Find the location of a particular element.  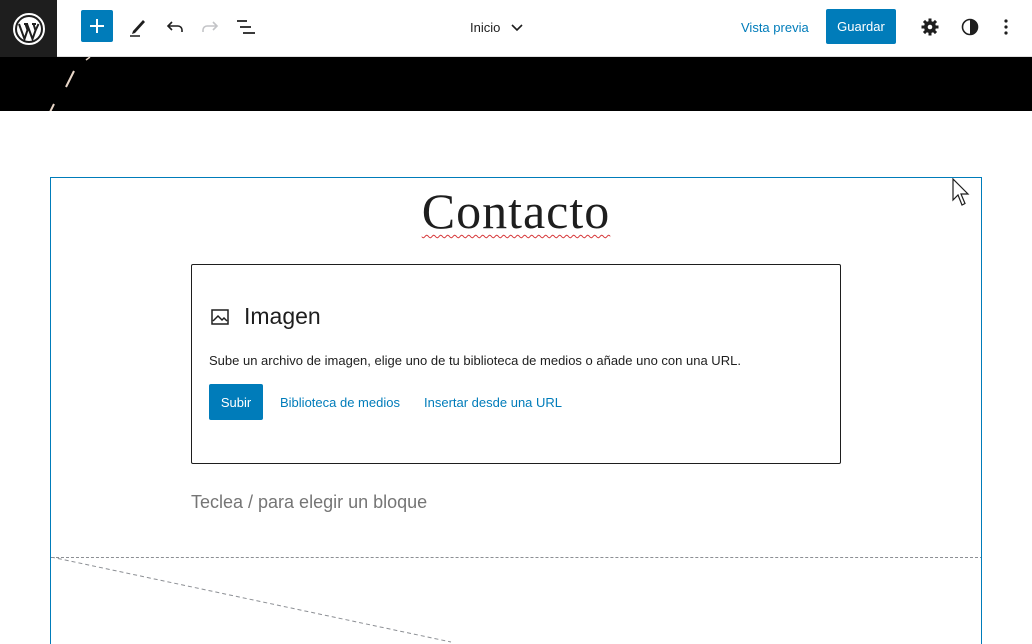

chevron-down-icon is located at coordinates (517, 28).